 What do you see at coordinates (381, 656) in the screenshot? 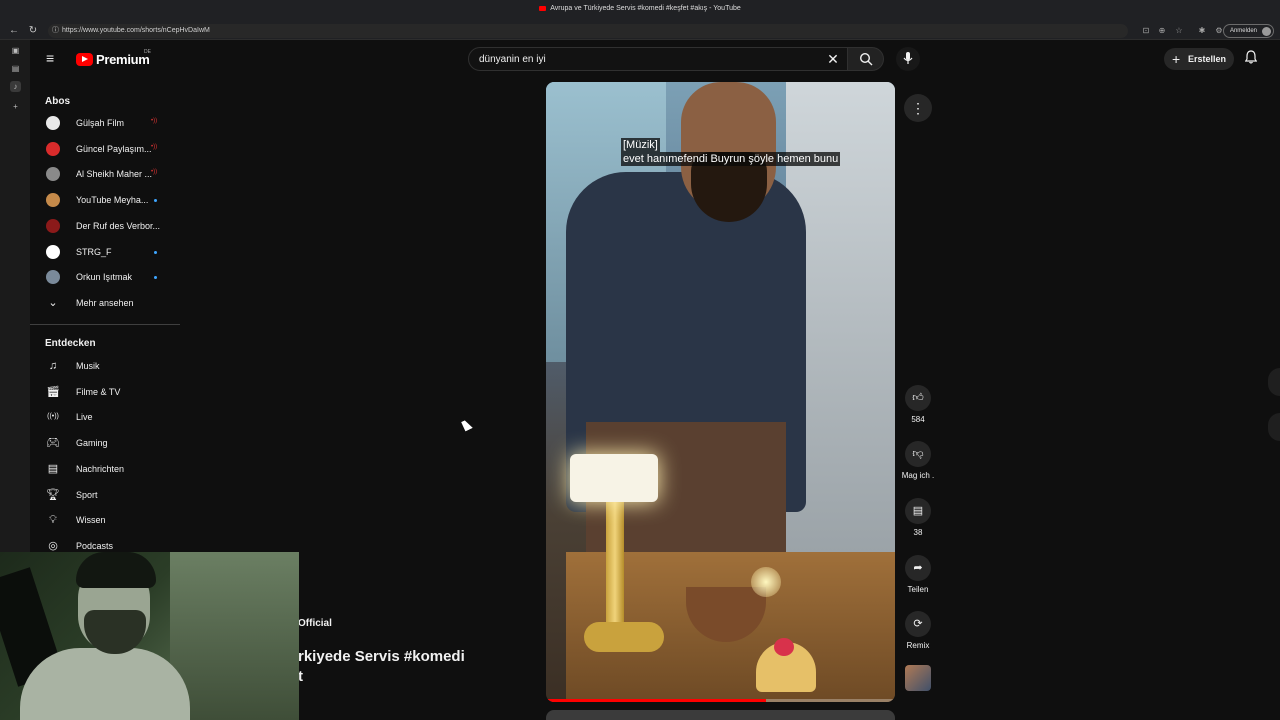
I see `short-title: rkiyede Servis #komedi` at bounding box center [381, 656].